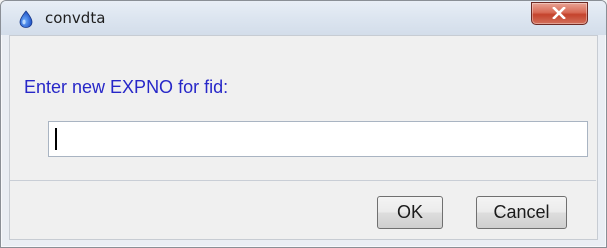 This screenshot has height=248, width=607. I want to click on close-x-icon, so click(559, 13).